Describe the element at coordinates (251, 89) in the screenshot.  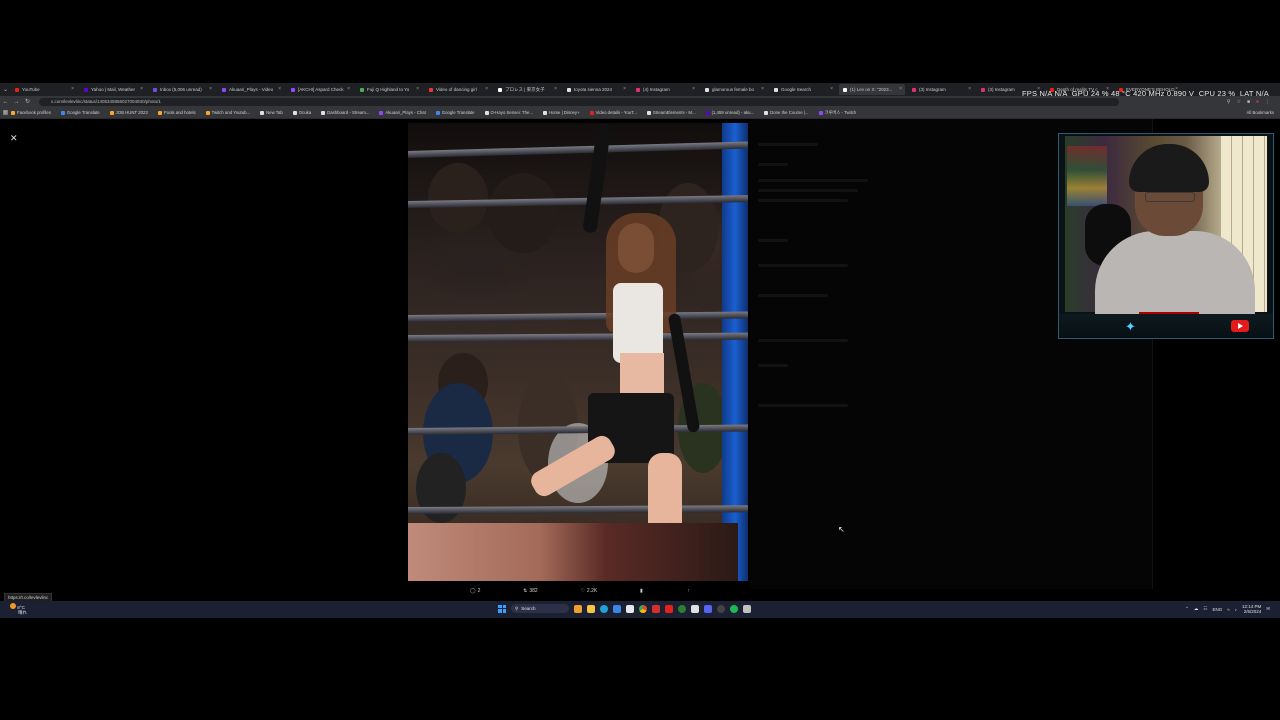
I see `browser-tab: Akuaari_Plays - Video ×` at that location.